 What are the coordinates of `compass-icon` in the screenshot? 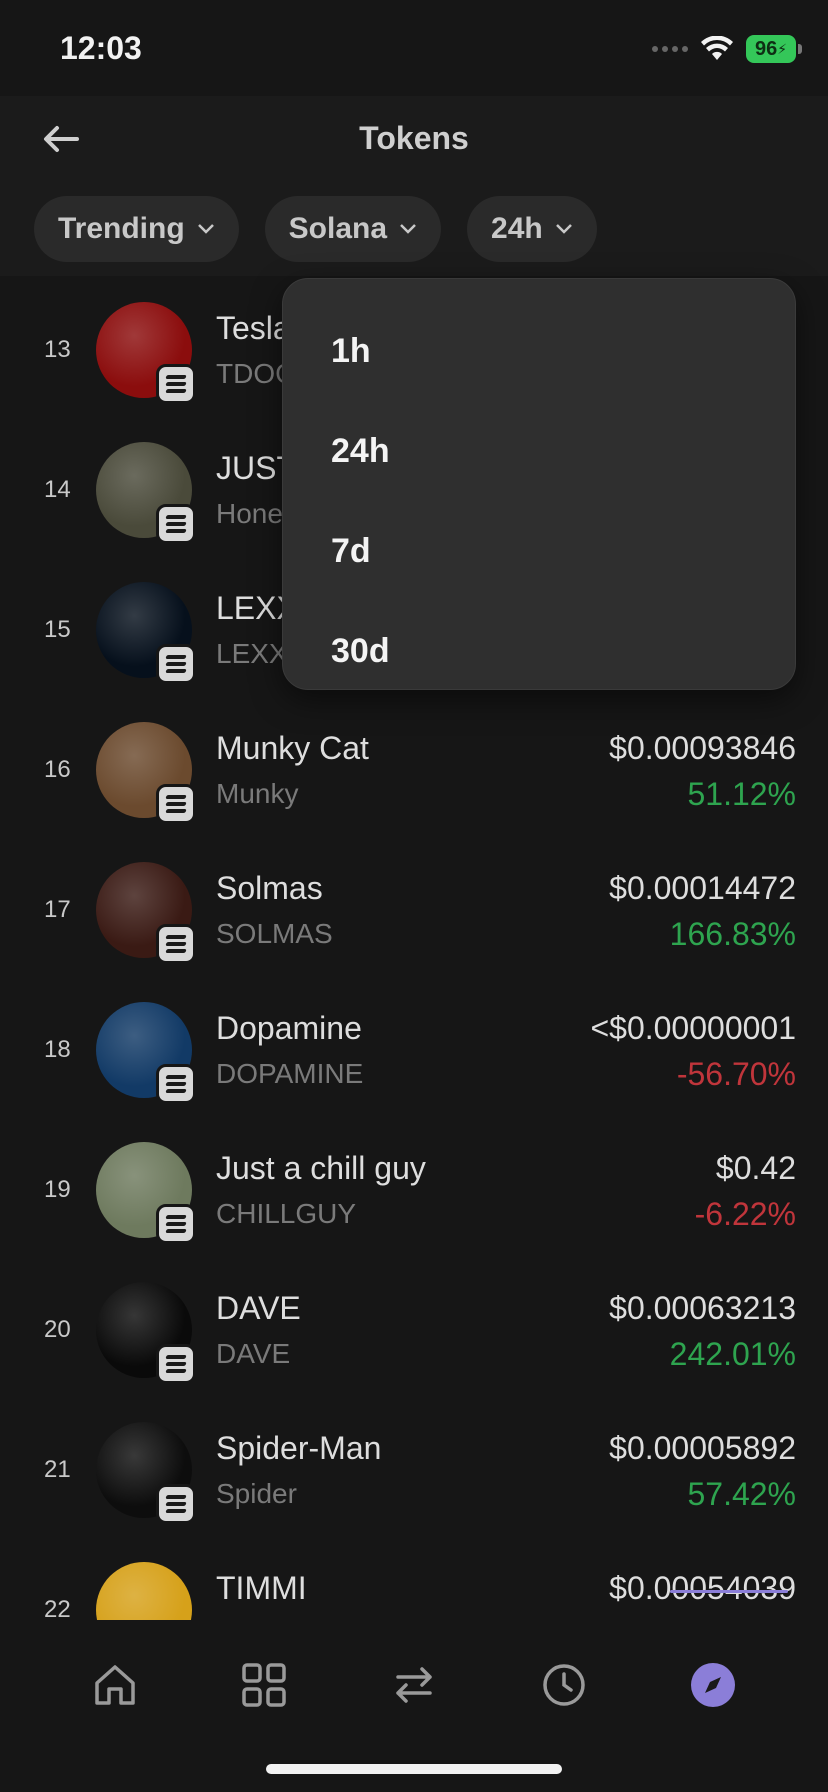 It's located at (713, 1685).